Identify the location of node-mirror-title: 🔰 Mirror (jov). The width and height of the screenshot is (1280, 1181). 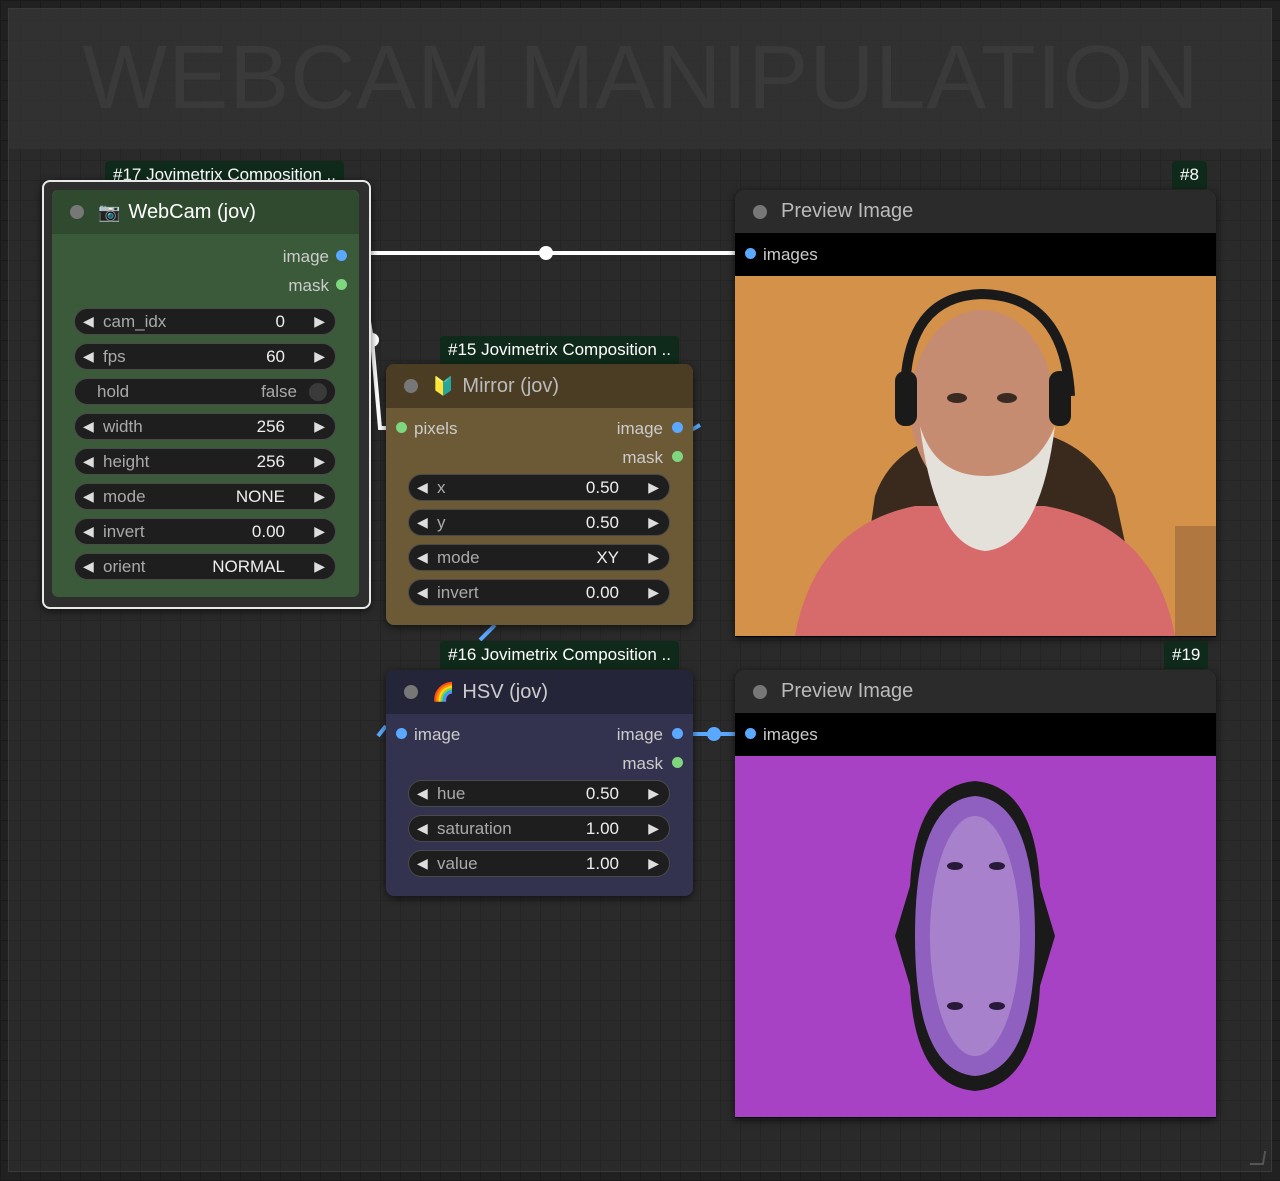
(539, 386).